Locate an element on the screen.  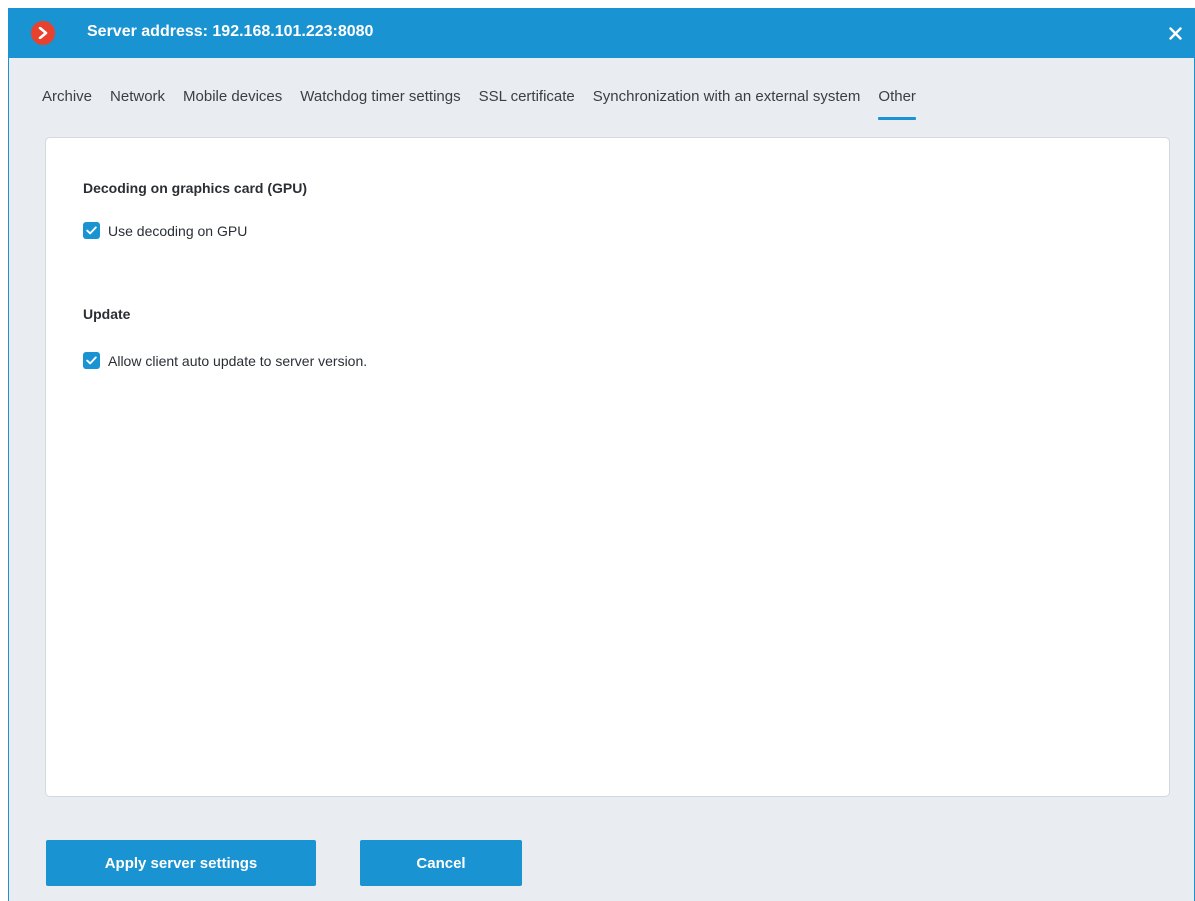
tab-watchdog-timer-settings: Watchdog timer settings is located at coordinates (380, 103).